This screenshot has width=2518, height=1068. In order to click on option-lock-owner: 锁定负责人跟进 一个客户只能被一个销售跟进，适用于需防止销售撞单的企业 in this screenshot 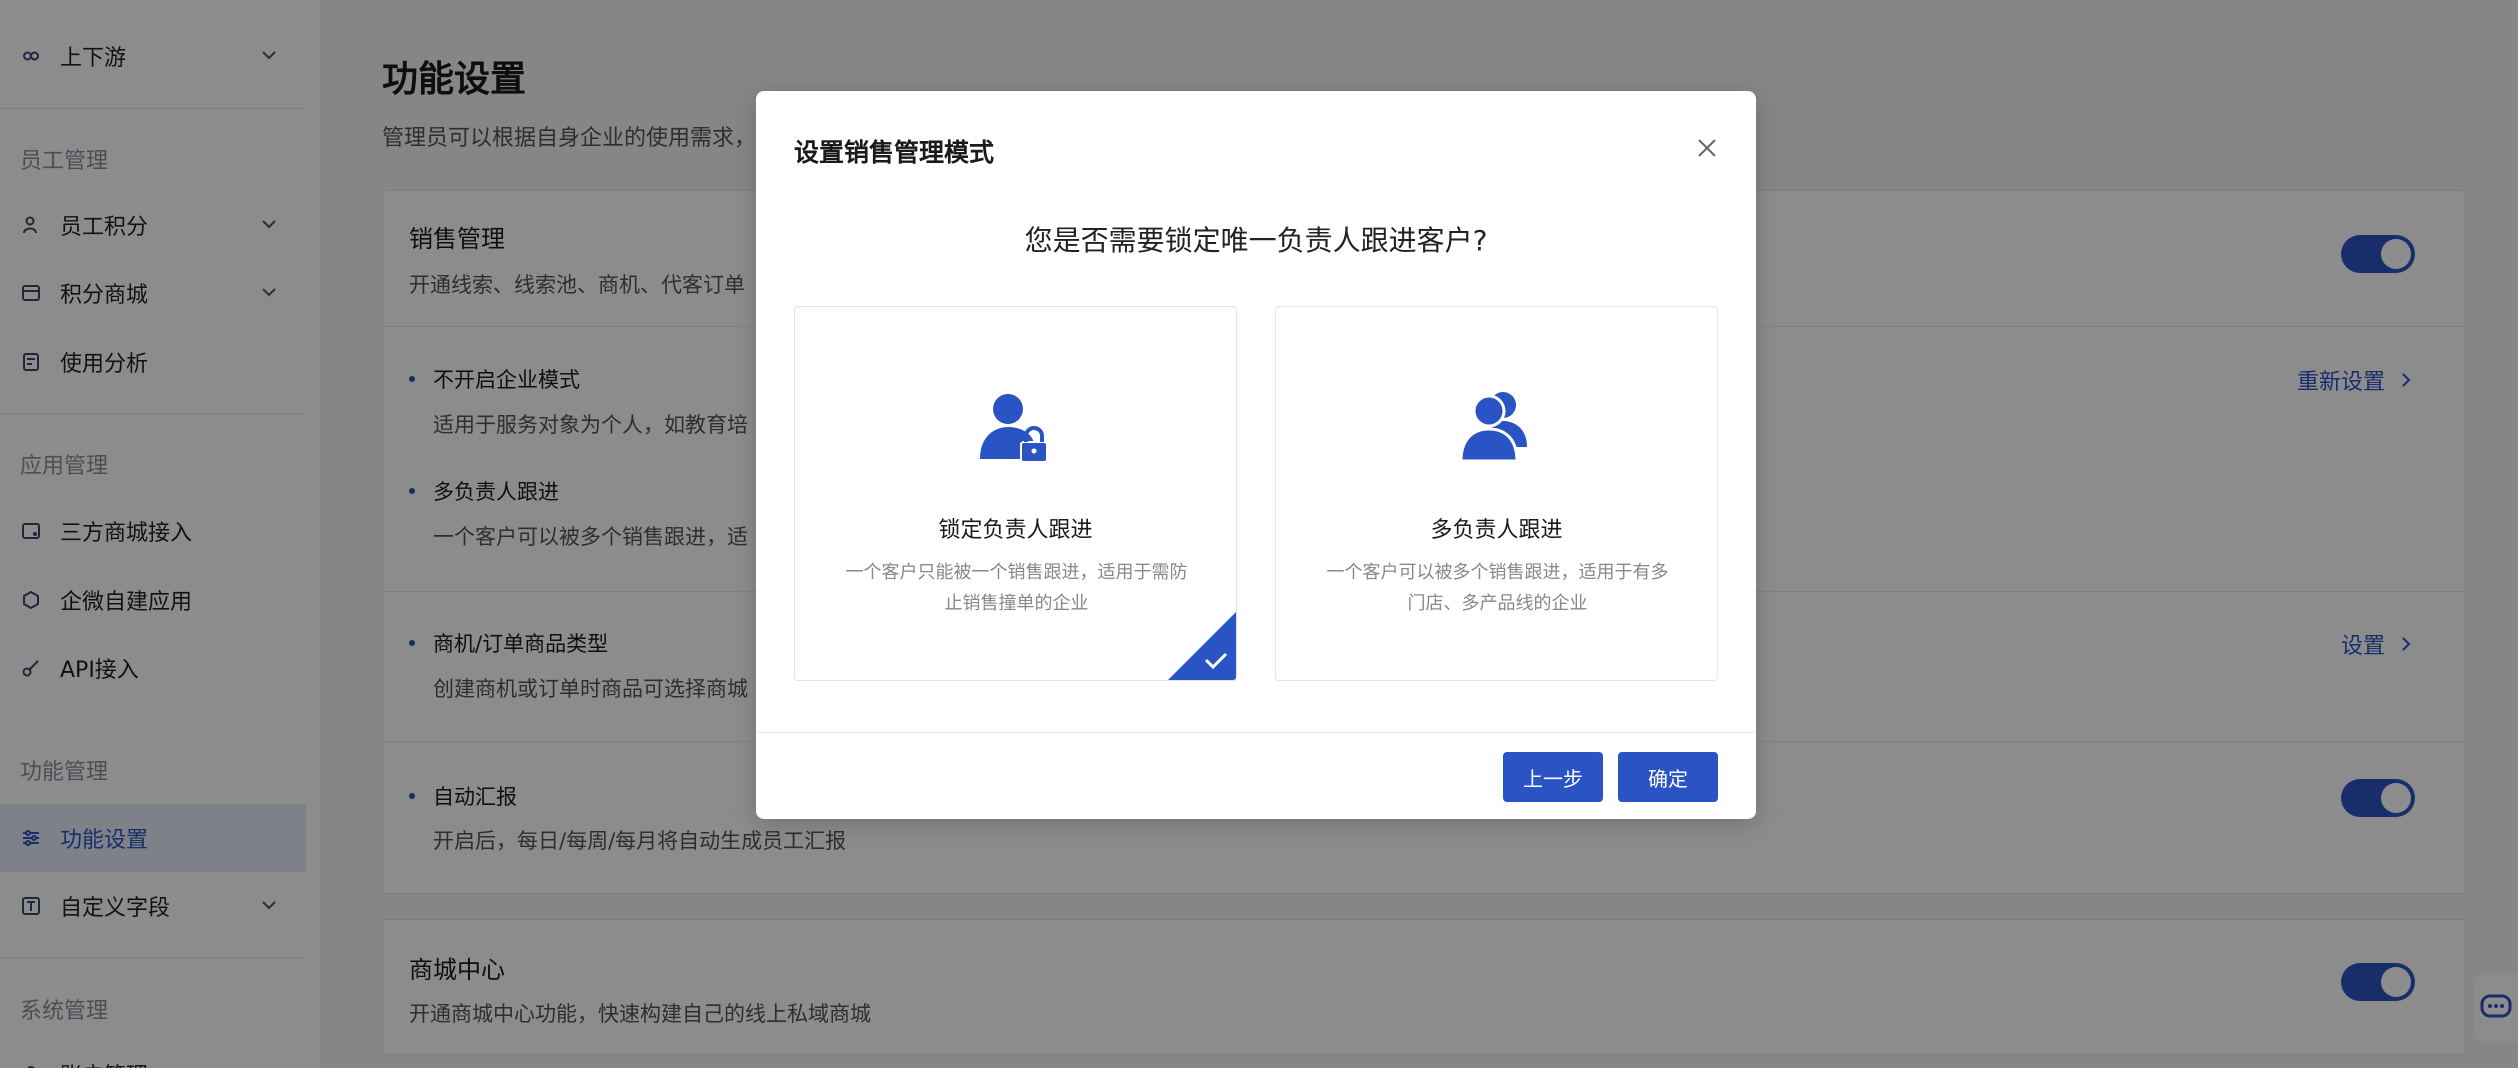, I will do `click(1015, 493)`.